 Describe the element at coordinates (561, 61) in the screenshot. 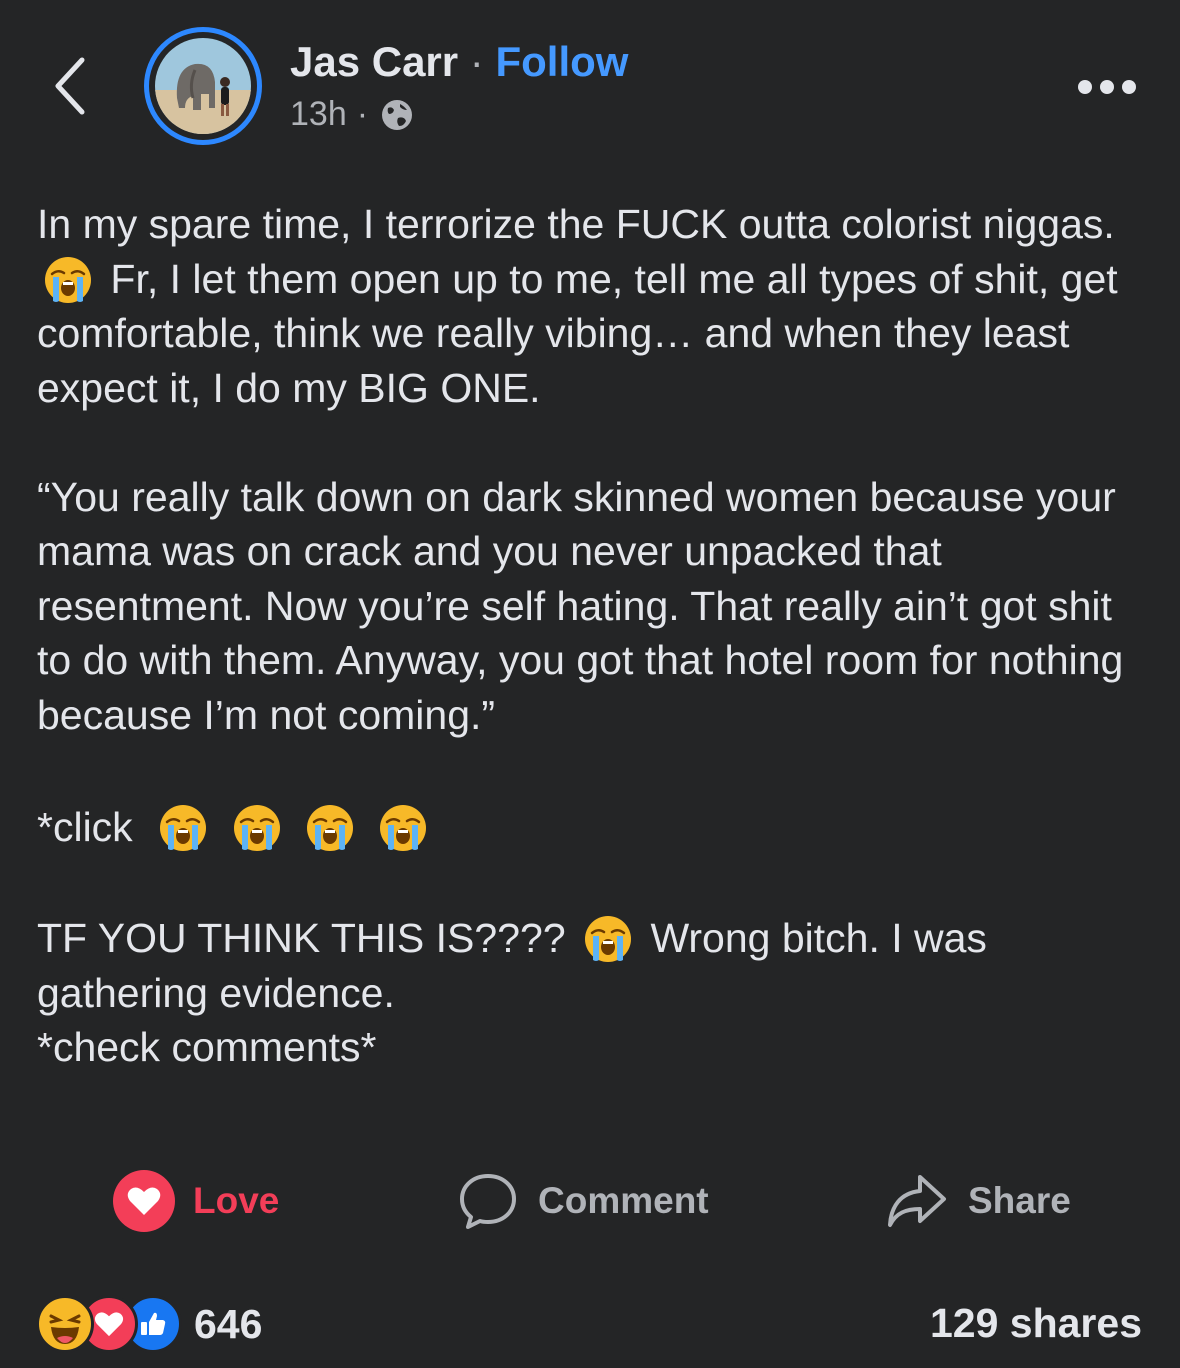

I see `follow-button: Follow` at that location.